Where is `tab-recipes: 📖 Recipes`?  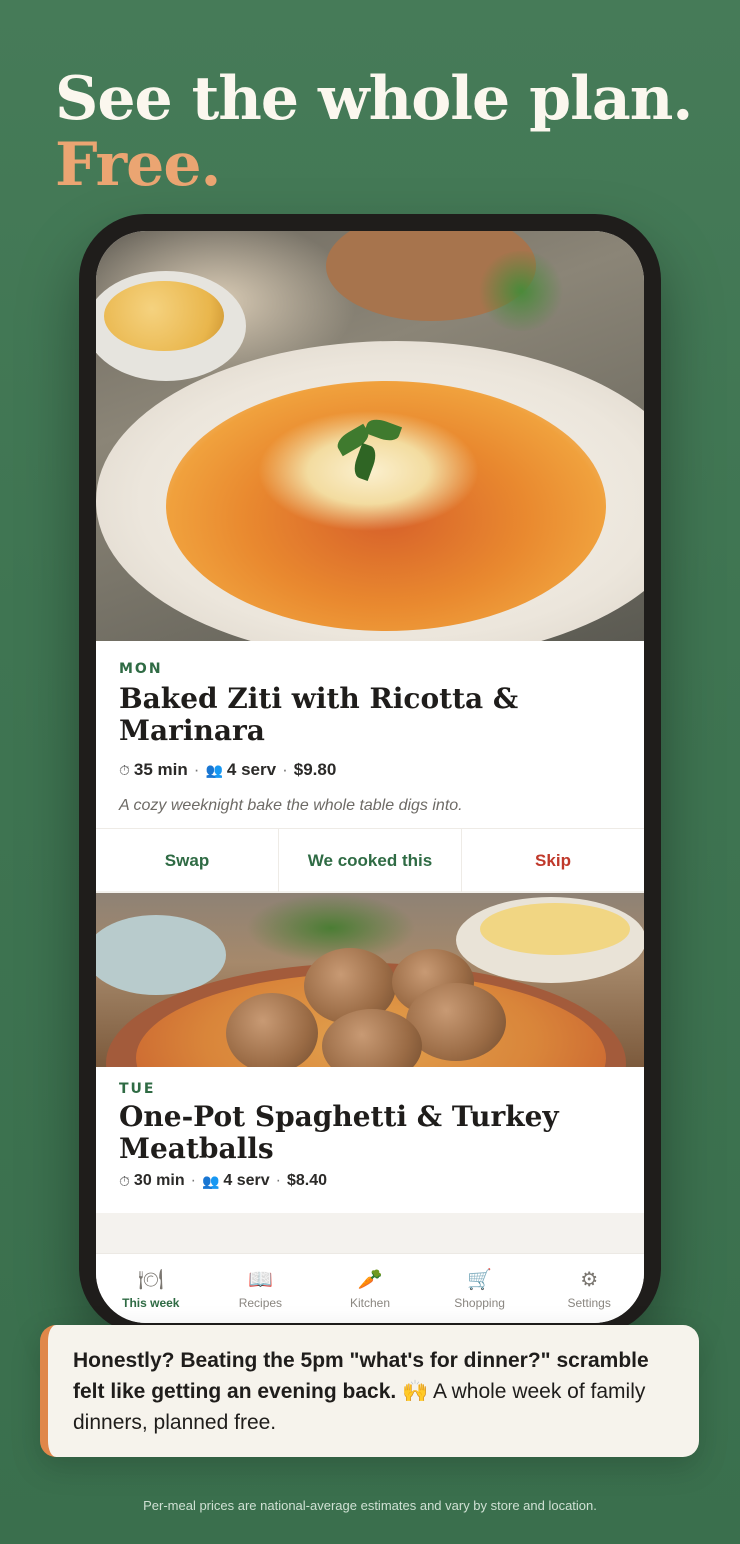
tab-recipes: 📖 Recipes is located at coordinates (261, 1288).